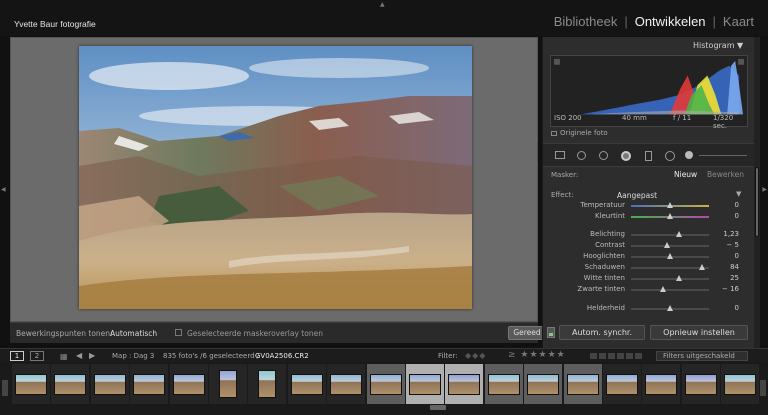 The width and height of the screenshot is (768, 415). What do you see at coordinates (64, 356) in the screenshot?
I see `grid-view-icon: ▦` at bounding box center [64, 356].